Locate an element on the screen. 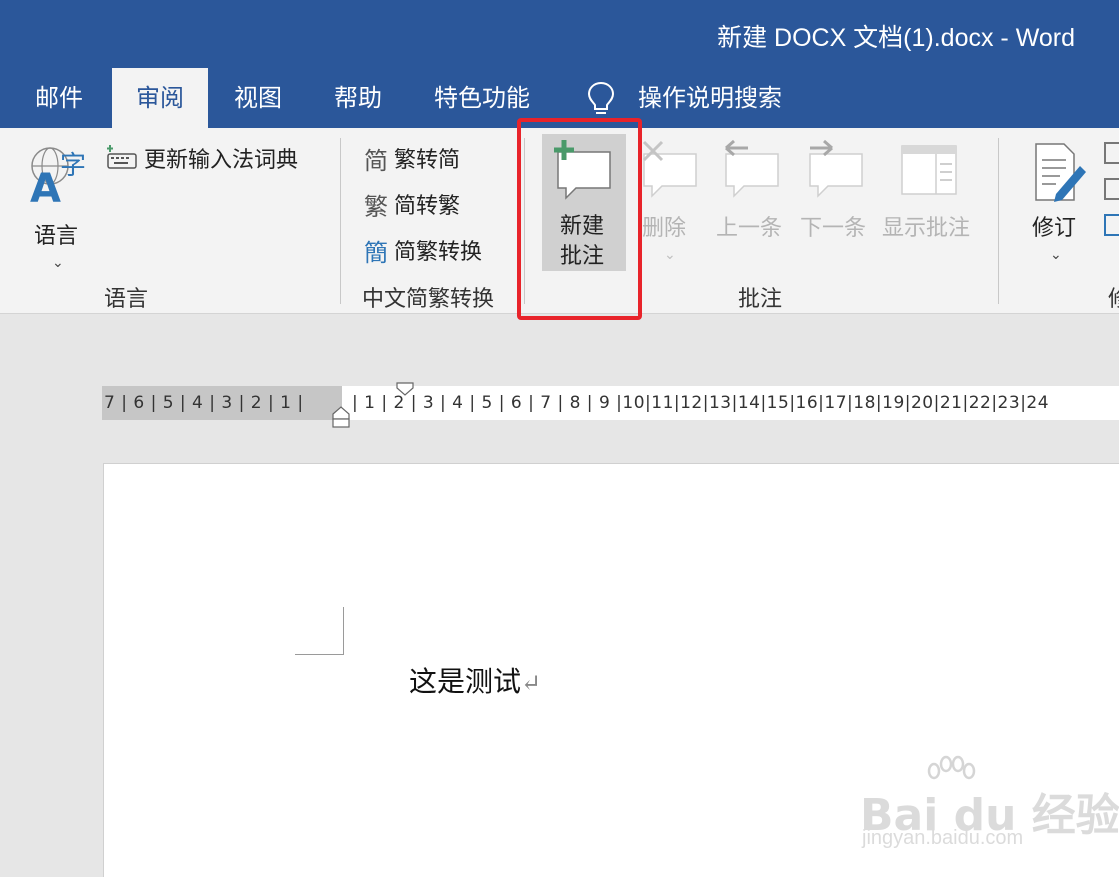 This screenshot has width=1119, height=877. show-comments-button: 显示批注 is located at coordinates (932, 189).